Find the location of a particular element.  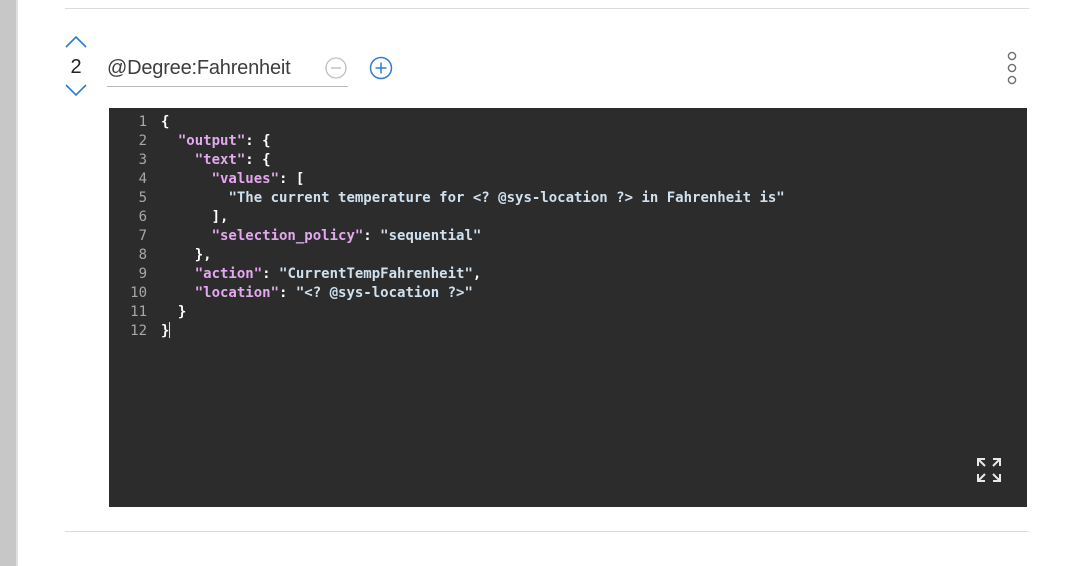

code-line: "selection_policy": "sequential" is located at coordinates (473, 236).